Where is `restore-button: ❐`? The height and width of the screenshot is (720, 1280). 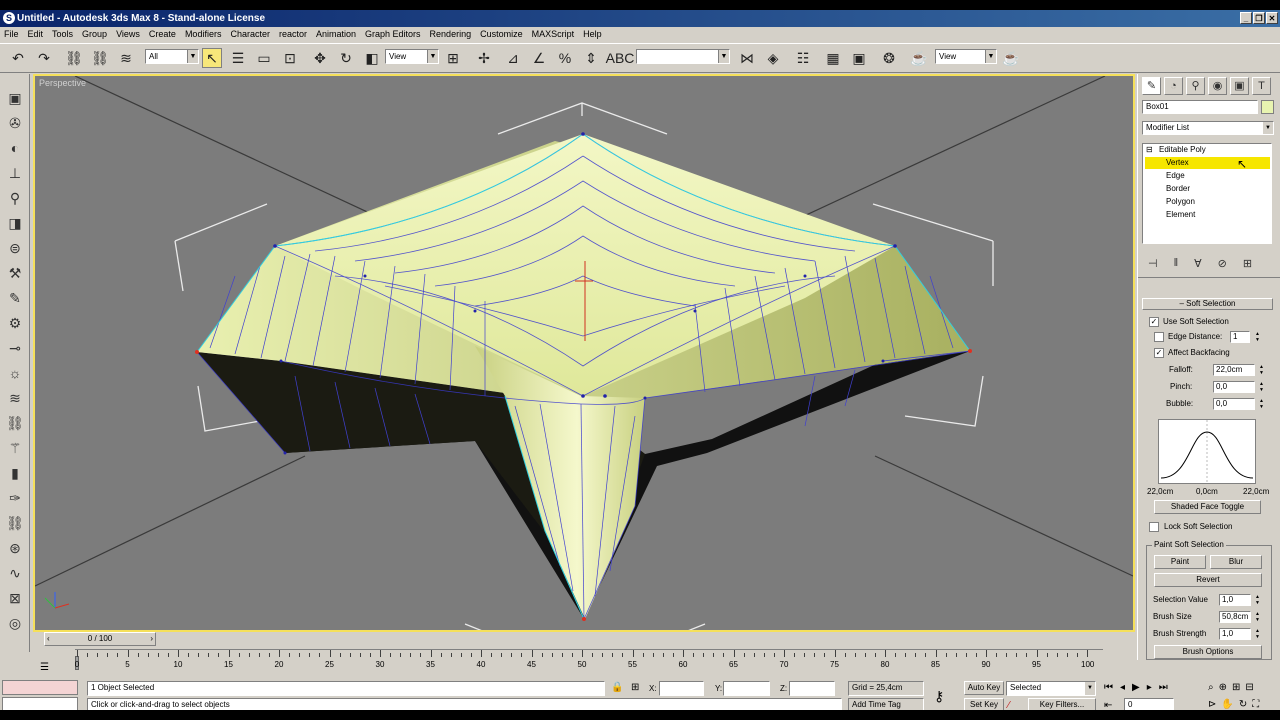 restore-button: ❐ is located at coordinates (1259, 18).